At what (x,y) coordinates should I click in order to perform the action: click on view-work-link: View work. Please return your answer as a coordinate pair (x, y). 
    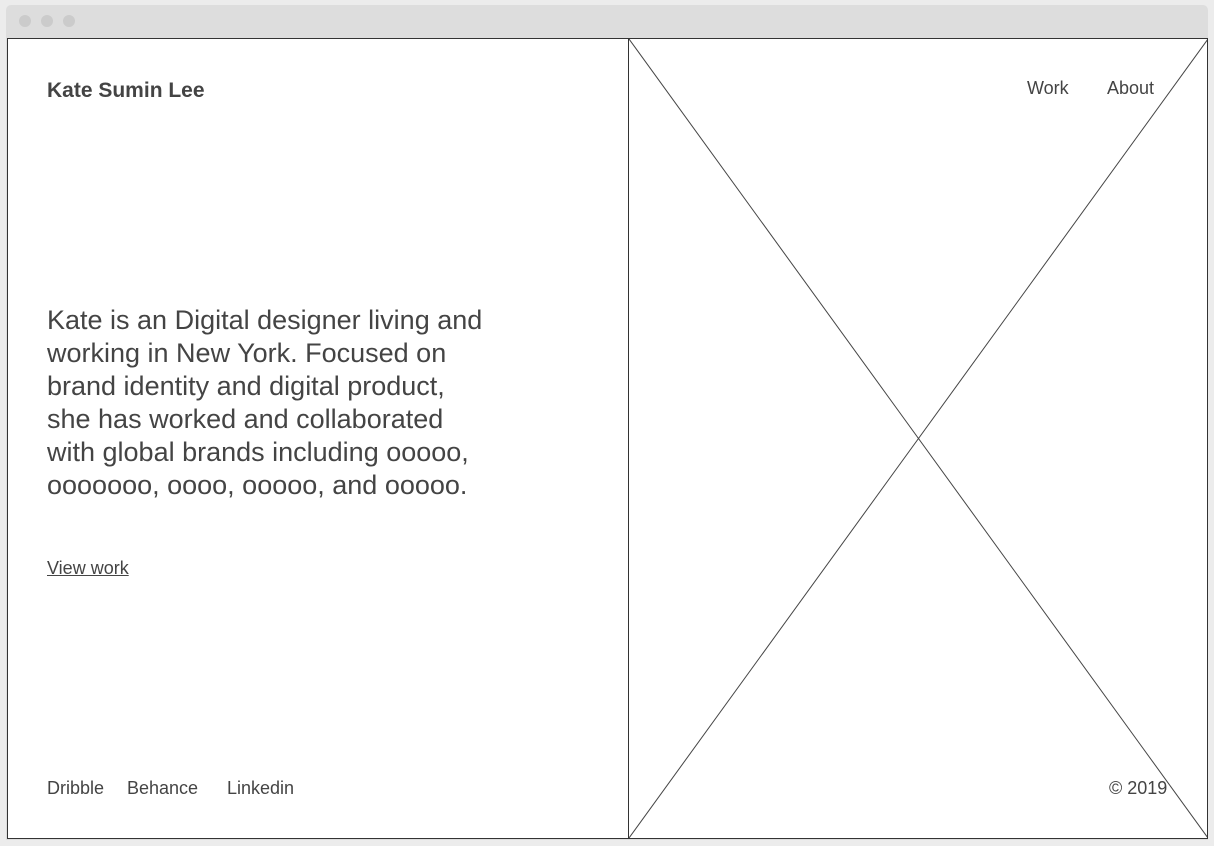
    Looking at the image, I should click on (88, 568).